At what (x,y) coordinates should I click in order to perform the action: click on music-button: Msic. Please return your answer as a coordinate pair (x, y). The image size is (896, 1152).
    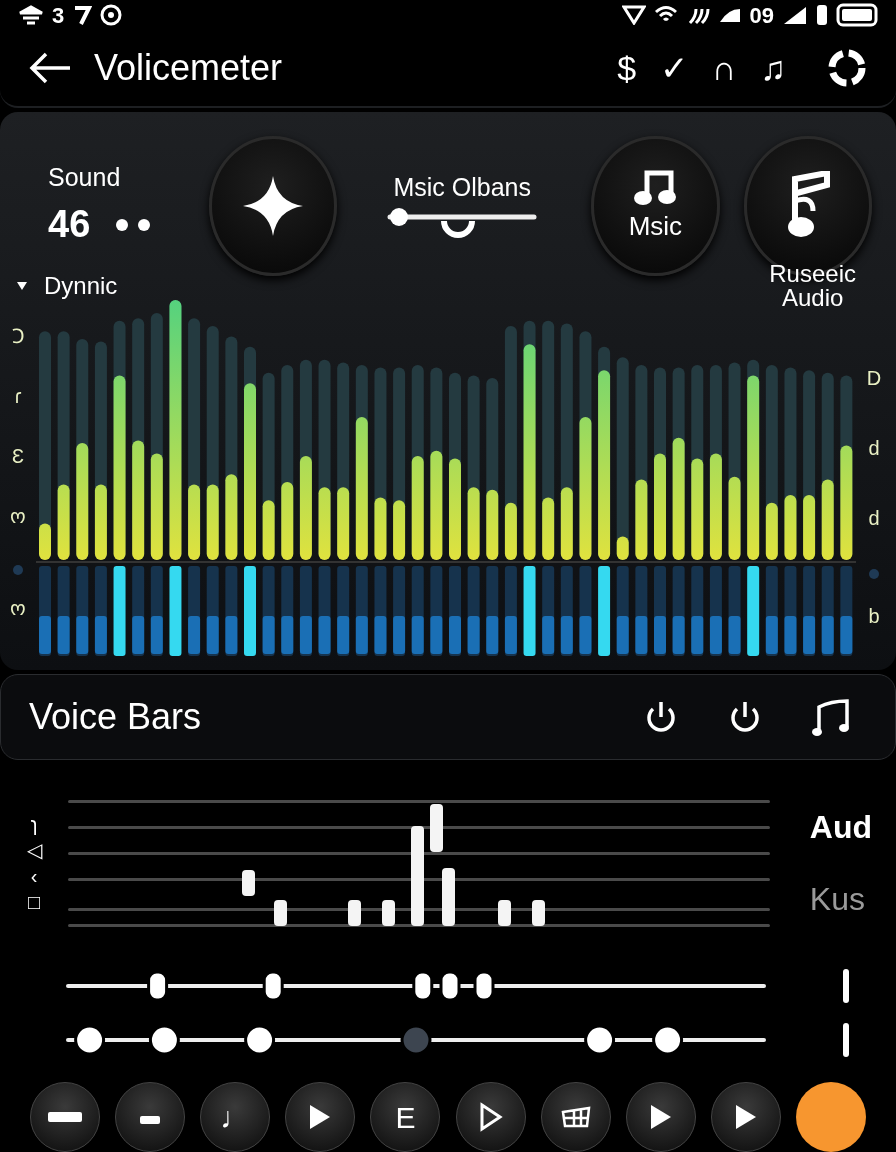
    Looking at the image, I should click on (655, 206).